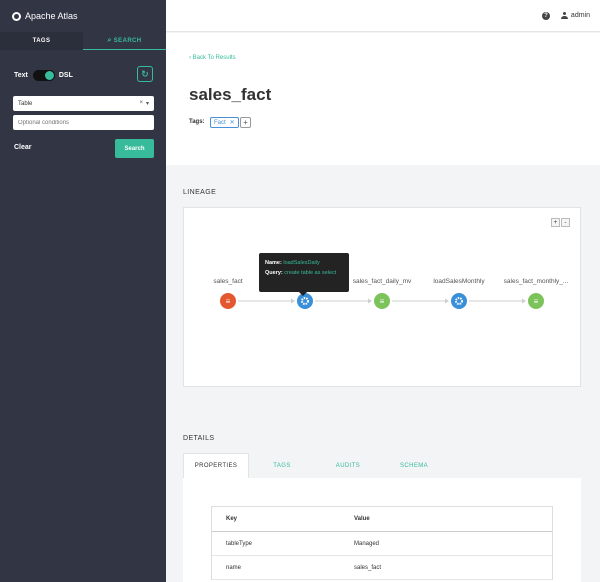 This screenshot has width=600, height=582. What do you see at coordinates (239, 543) in the screenshot?
I see `row-key: tableType` at bounding box center [239, 543].